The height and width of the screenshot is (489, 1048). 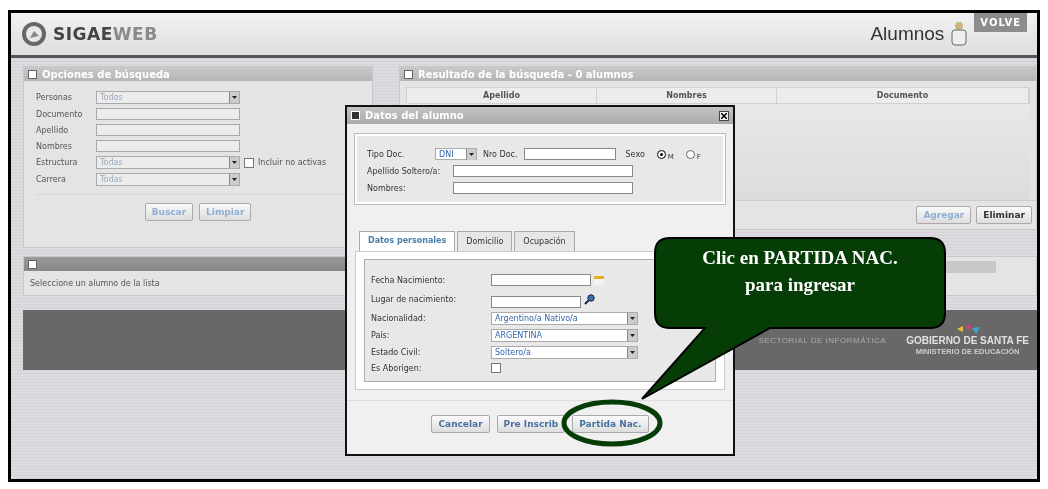 I want to click on hint-text: Seleccione un alumno de la lista, so click(x=95, y=284).